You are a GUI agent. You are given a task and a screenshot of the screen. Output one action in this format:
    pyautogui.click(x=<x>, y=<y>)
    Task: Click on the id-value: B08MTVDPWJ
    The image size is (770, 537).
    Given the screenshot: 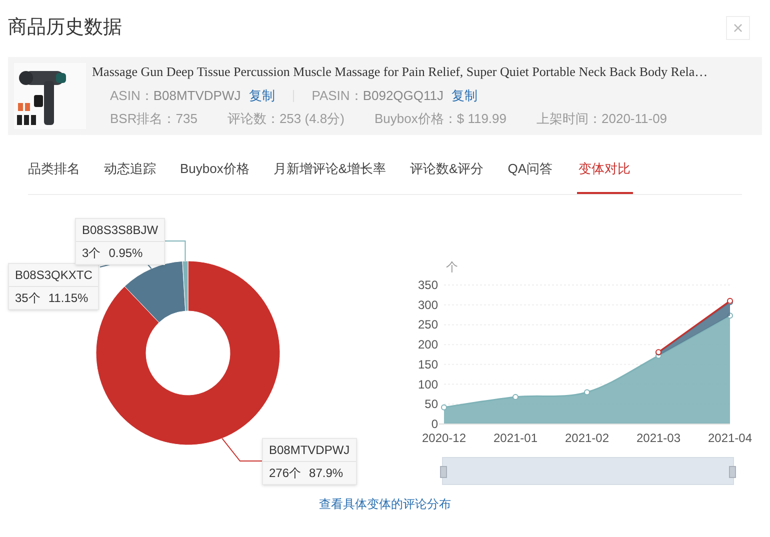 What is the action you would take?
    pyautogui.click(x=197, y=95)
    